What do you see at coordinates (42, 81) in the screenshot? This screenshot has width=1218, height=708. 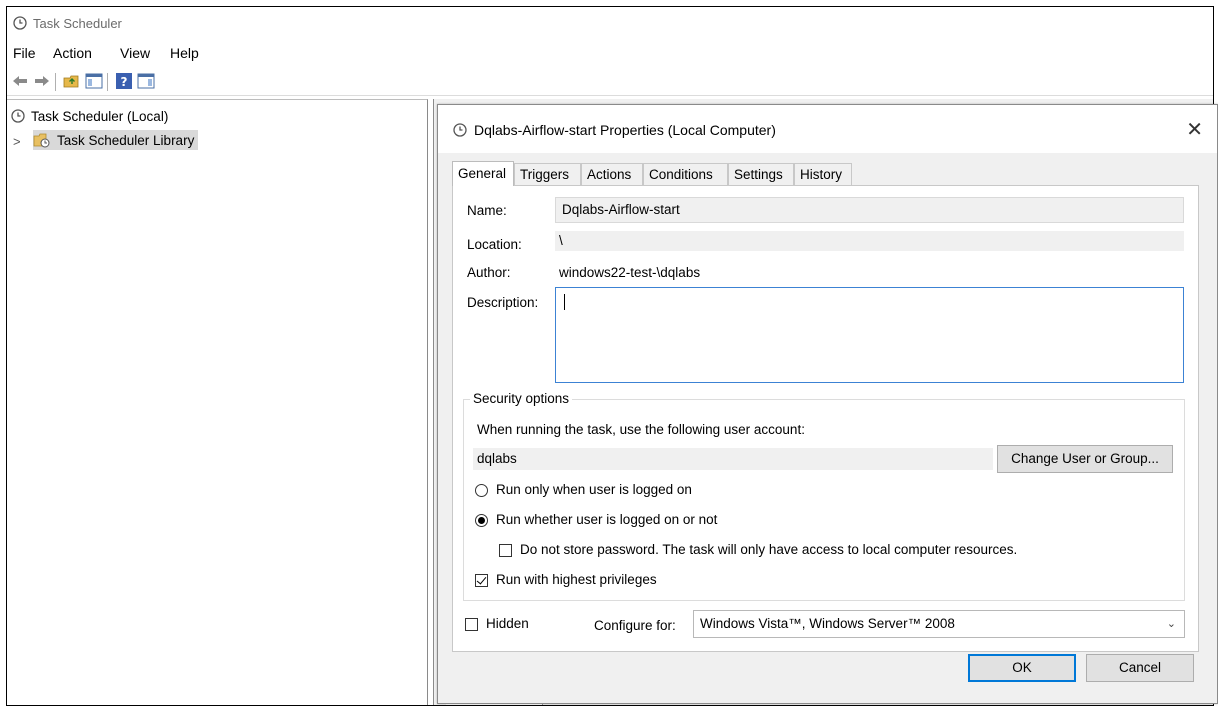 I see `forward-arrow-icon` at bounding box center [42, 81].